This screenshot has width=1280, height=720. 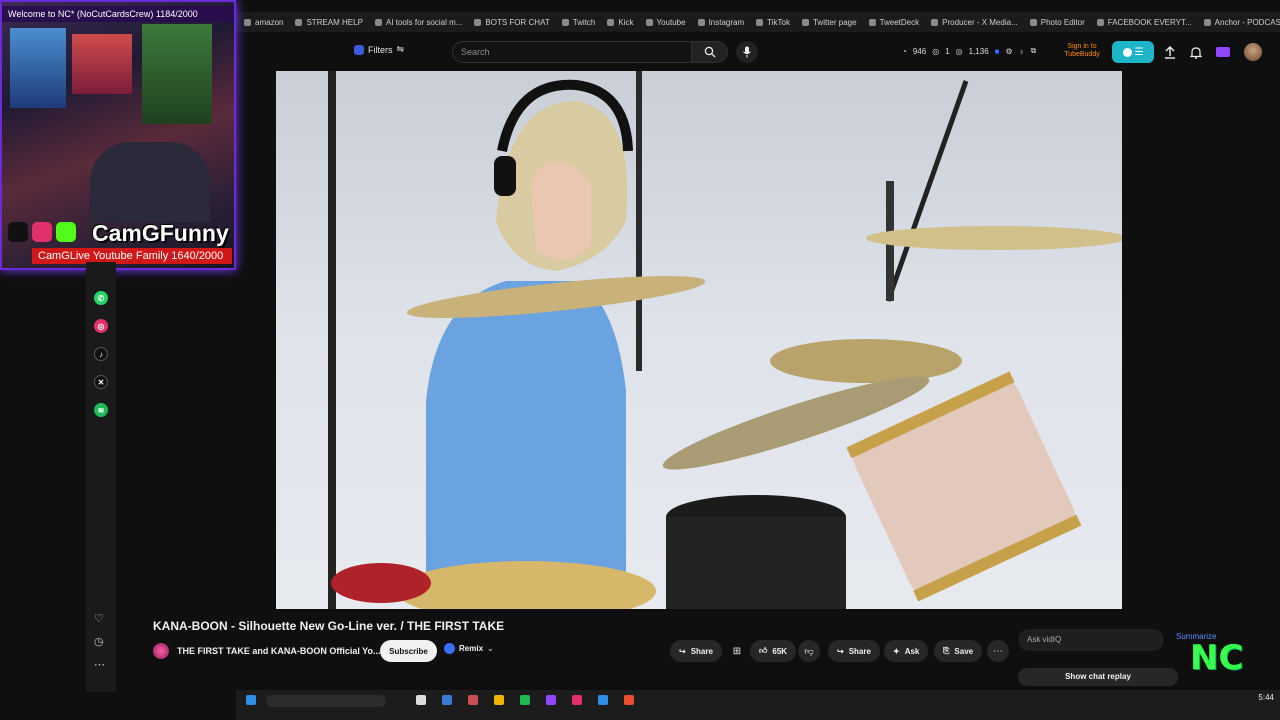 What do you see at coordinates (978, 51) in the screenshot?
I see `stat-three: 1,136` at bounding box center [978, 51].